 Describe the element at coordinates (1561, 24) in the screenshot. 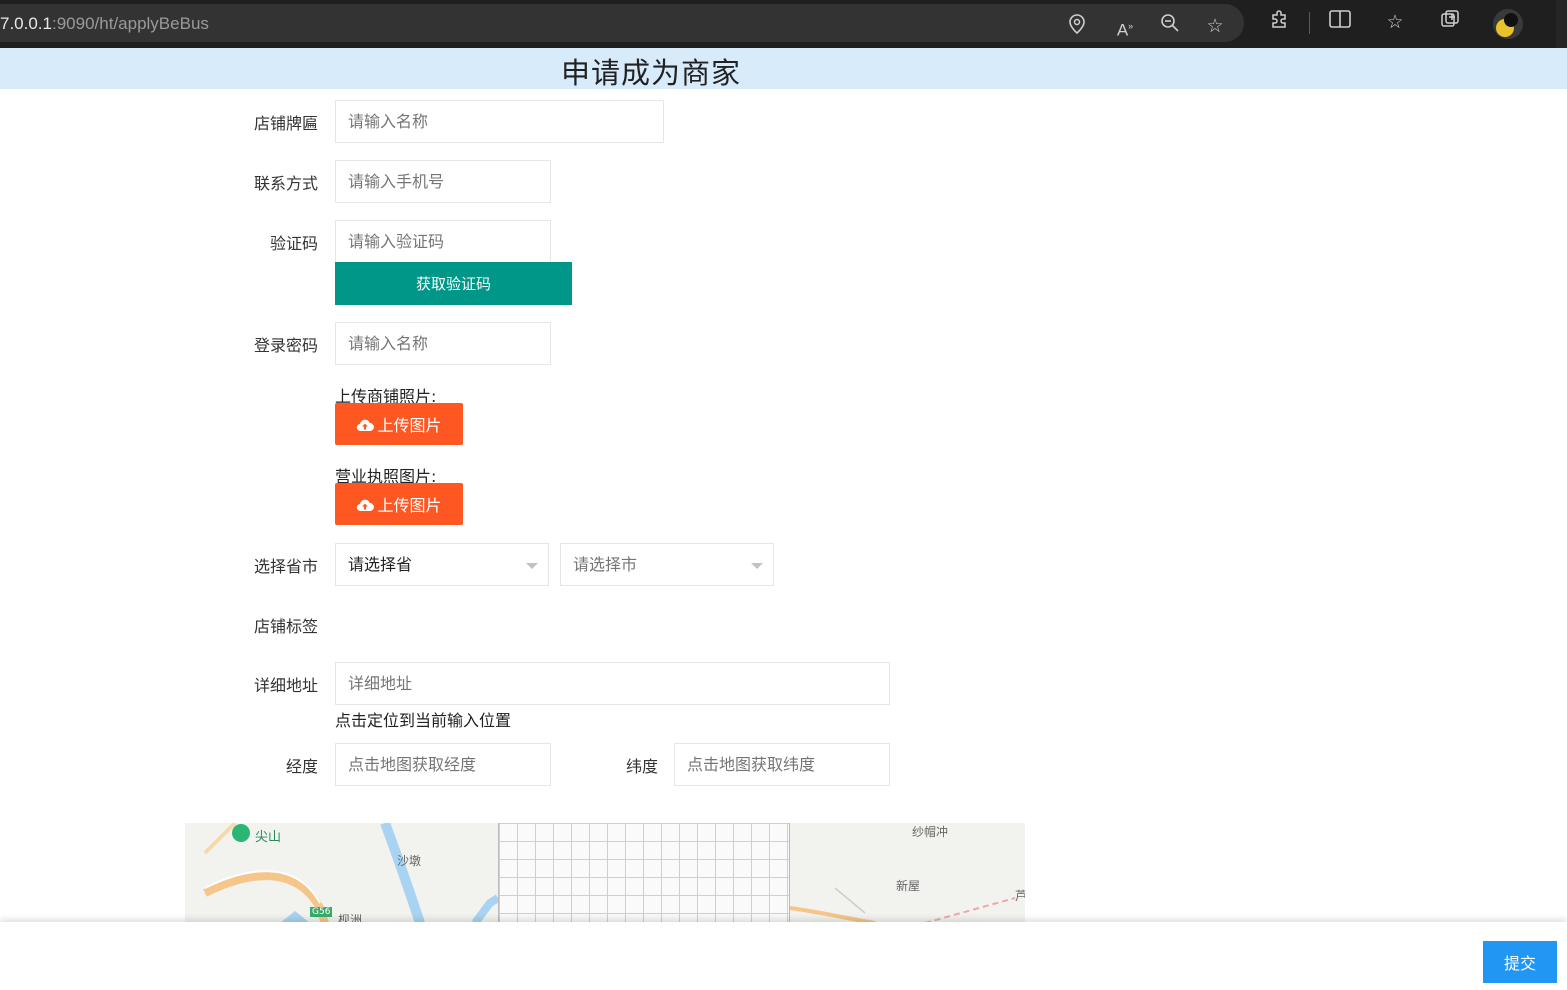

I see `window-edge` at that location.